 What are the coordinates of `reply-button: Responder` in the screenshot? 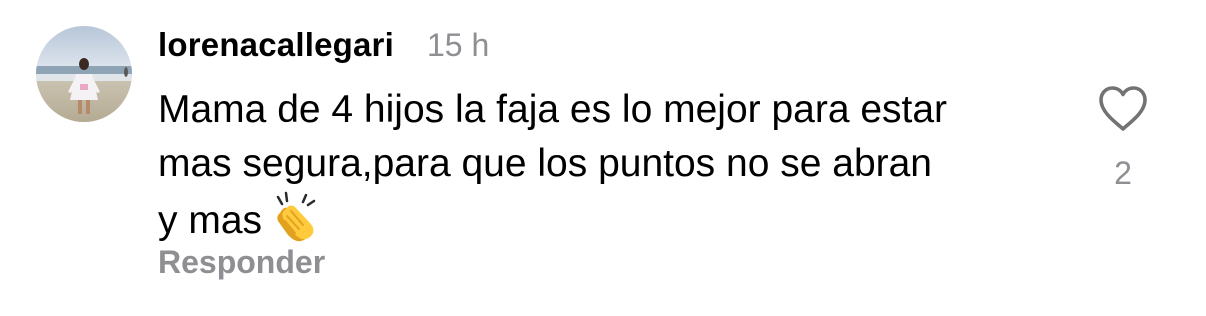 It's located at (241, 262).